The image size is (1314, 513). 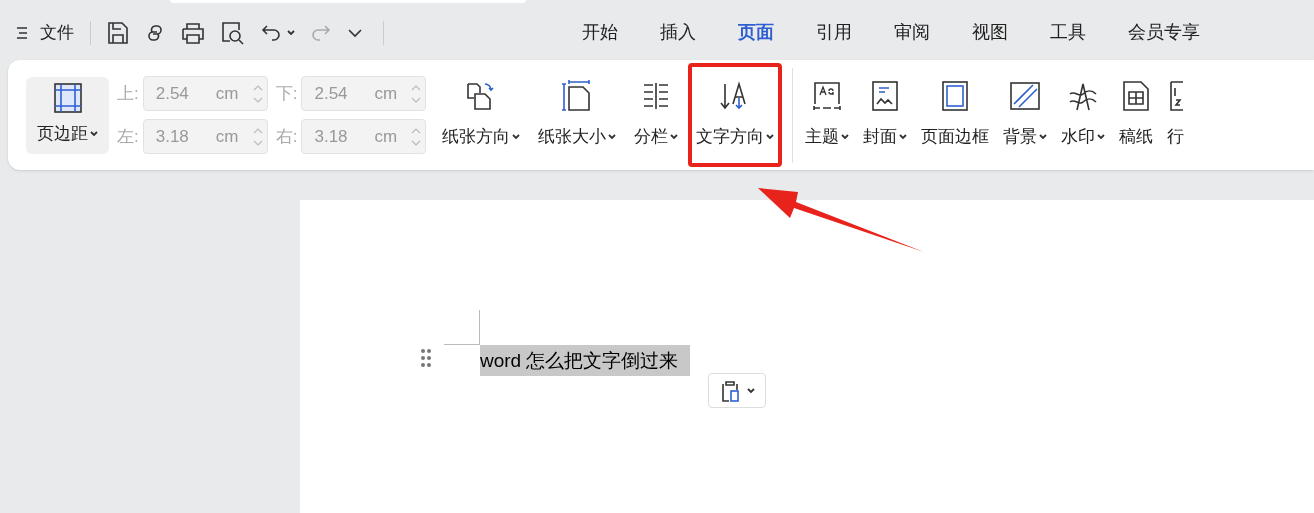 I want to click on button-label: 行, so click(x=1176, y=137).